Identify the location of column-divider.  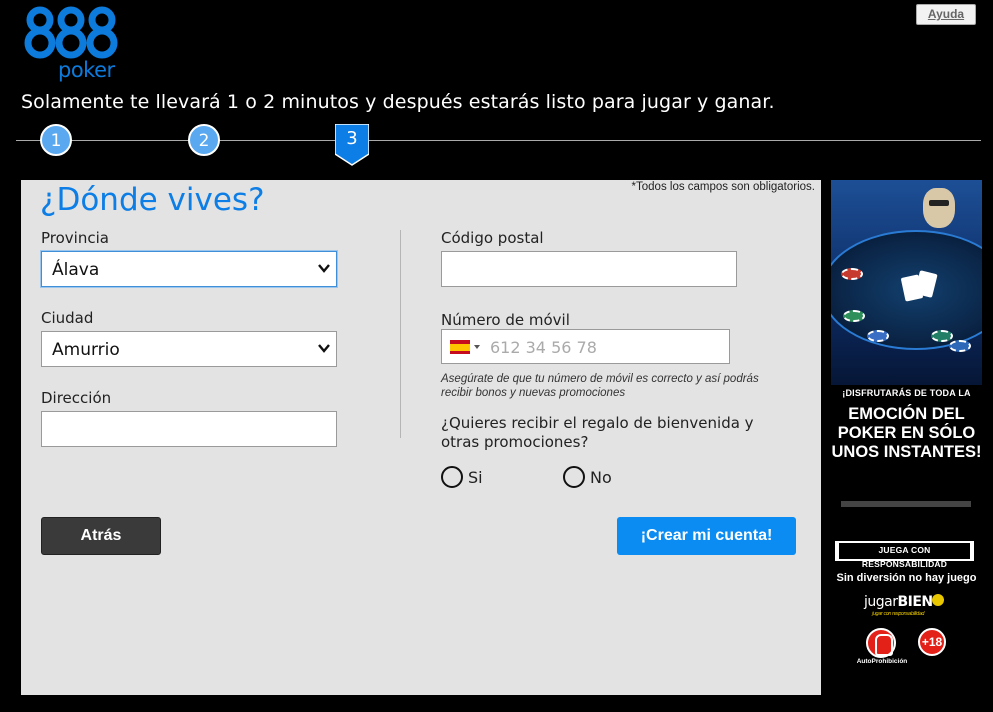
(400, 334).